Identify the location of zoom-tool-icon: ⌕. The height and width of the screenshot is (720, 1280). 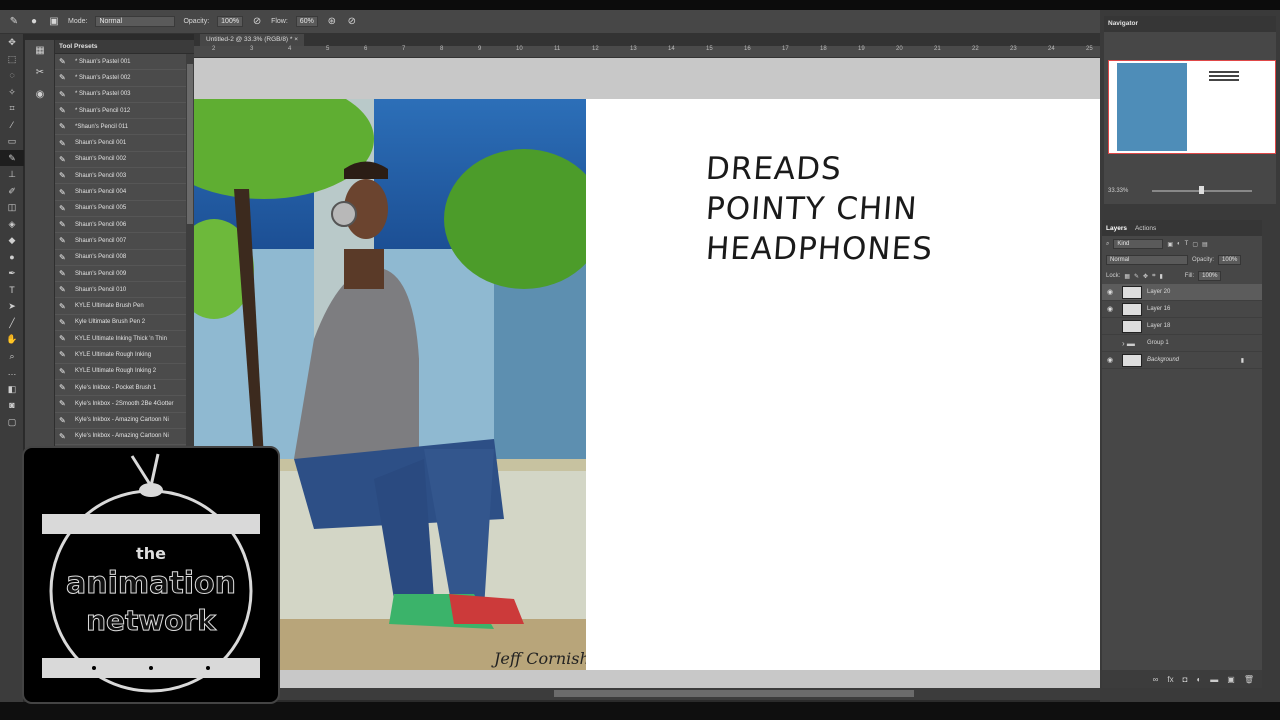
(12, 356).